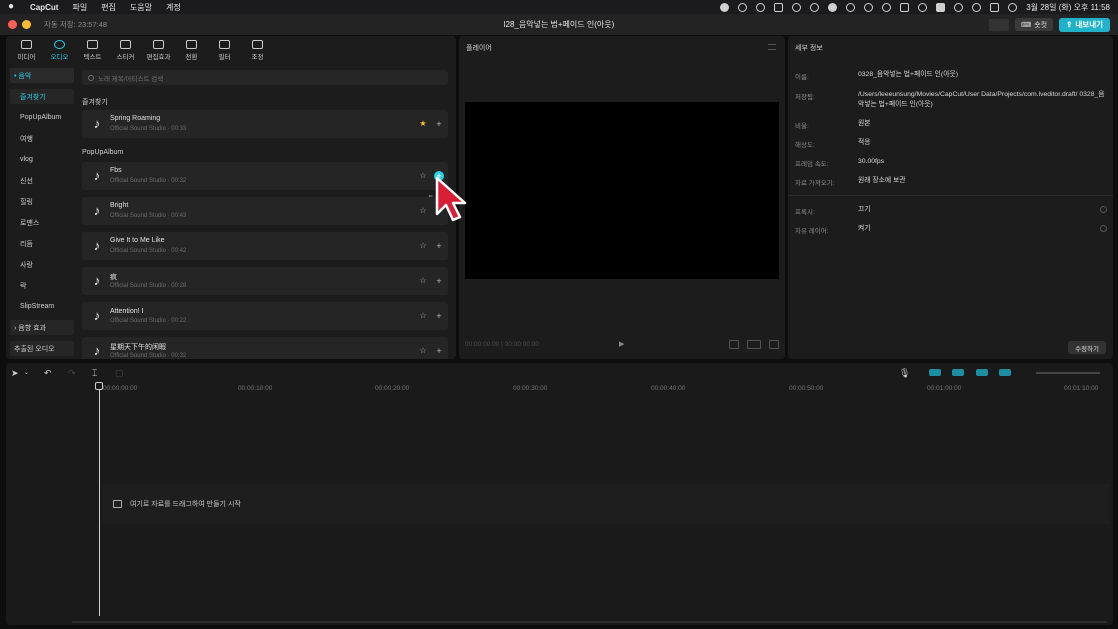 The width and height of the screenshot is (1118, 629). What do you see at coordinates (1034, 24) in the screenshot?
I see `shortcut-button: ⌨ 숏컷` at bounding box center [1034, 24].